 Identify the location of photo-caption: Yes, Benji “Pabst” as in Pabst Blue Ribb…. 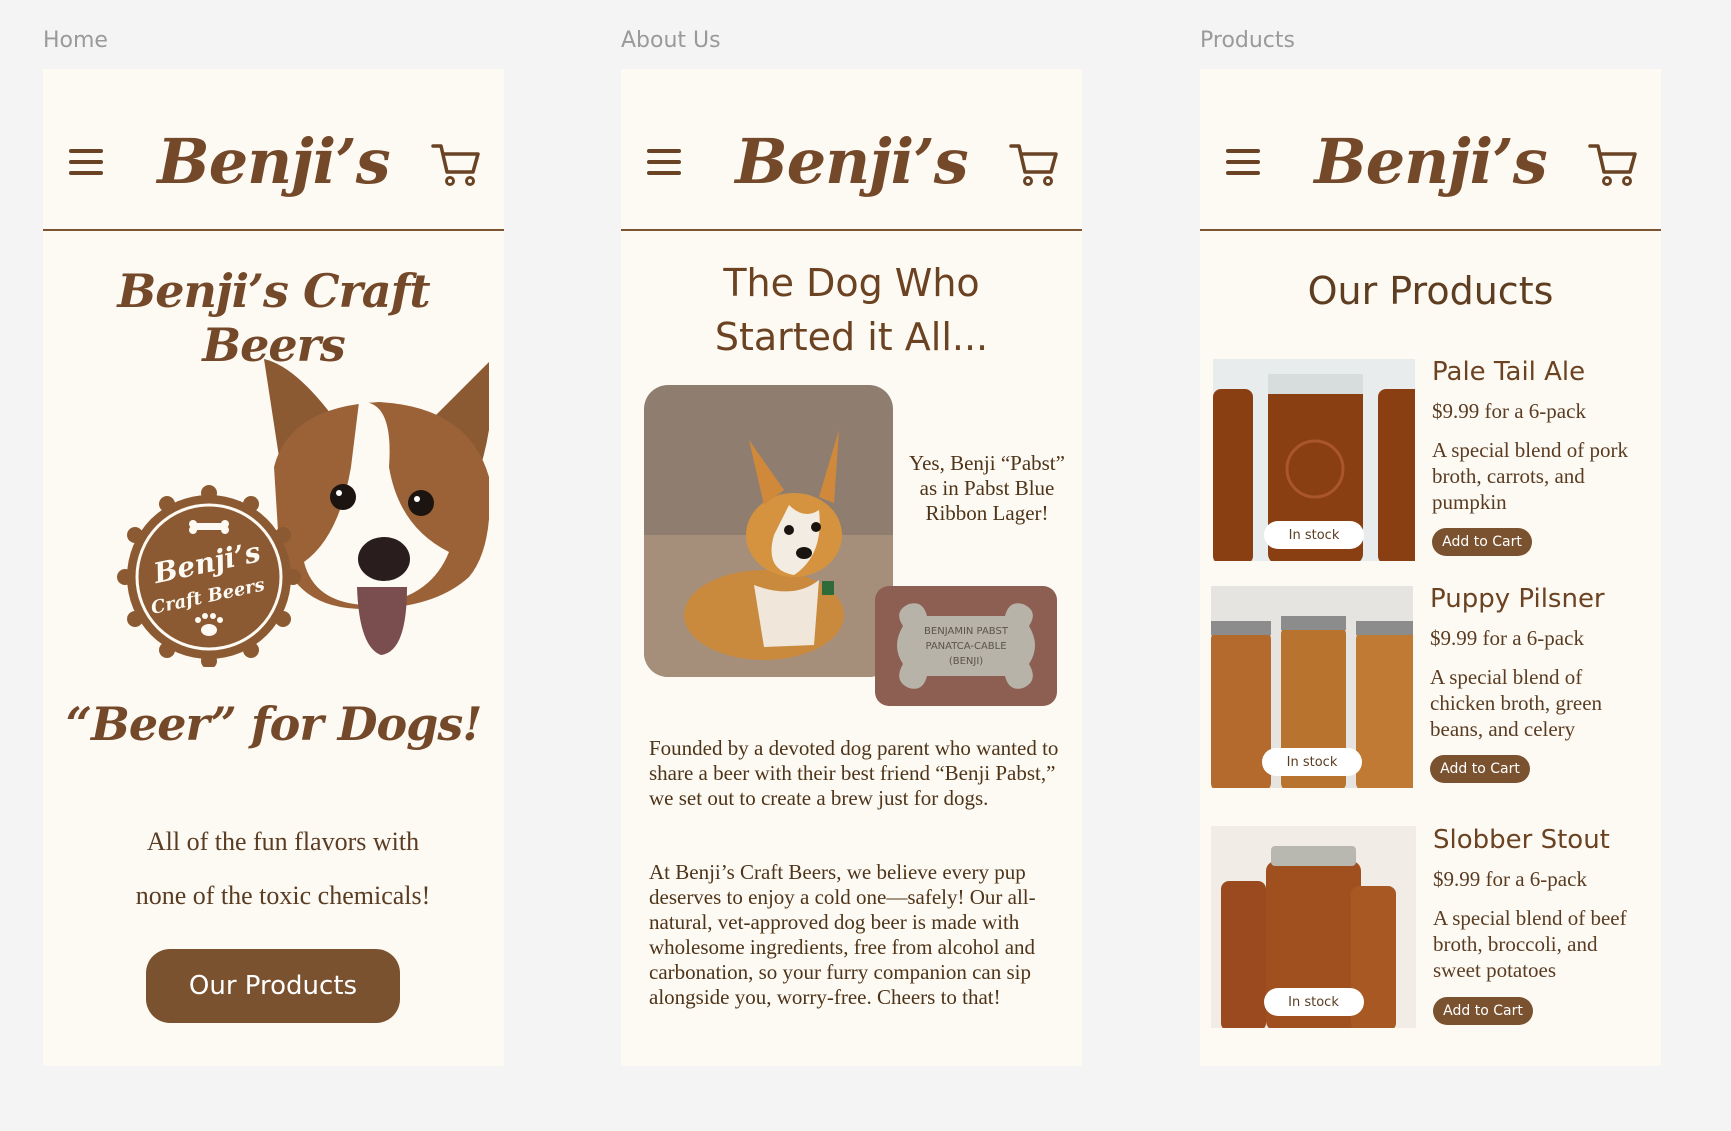
(987, 488).